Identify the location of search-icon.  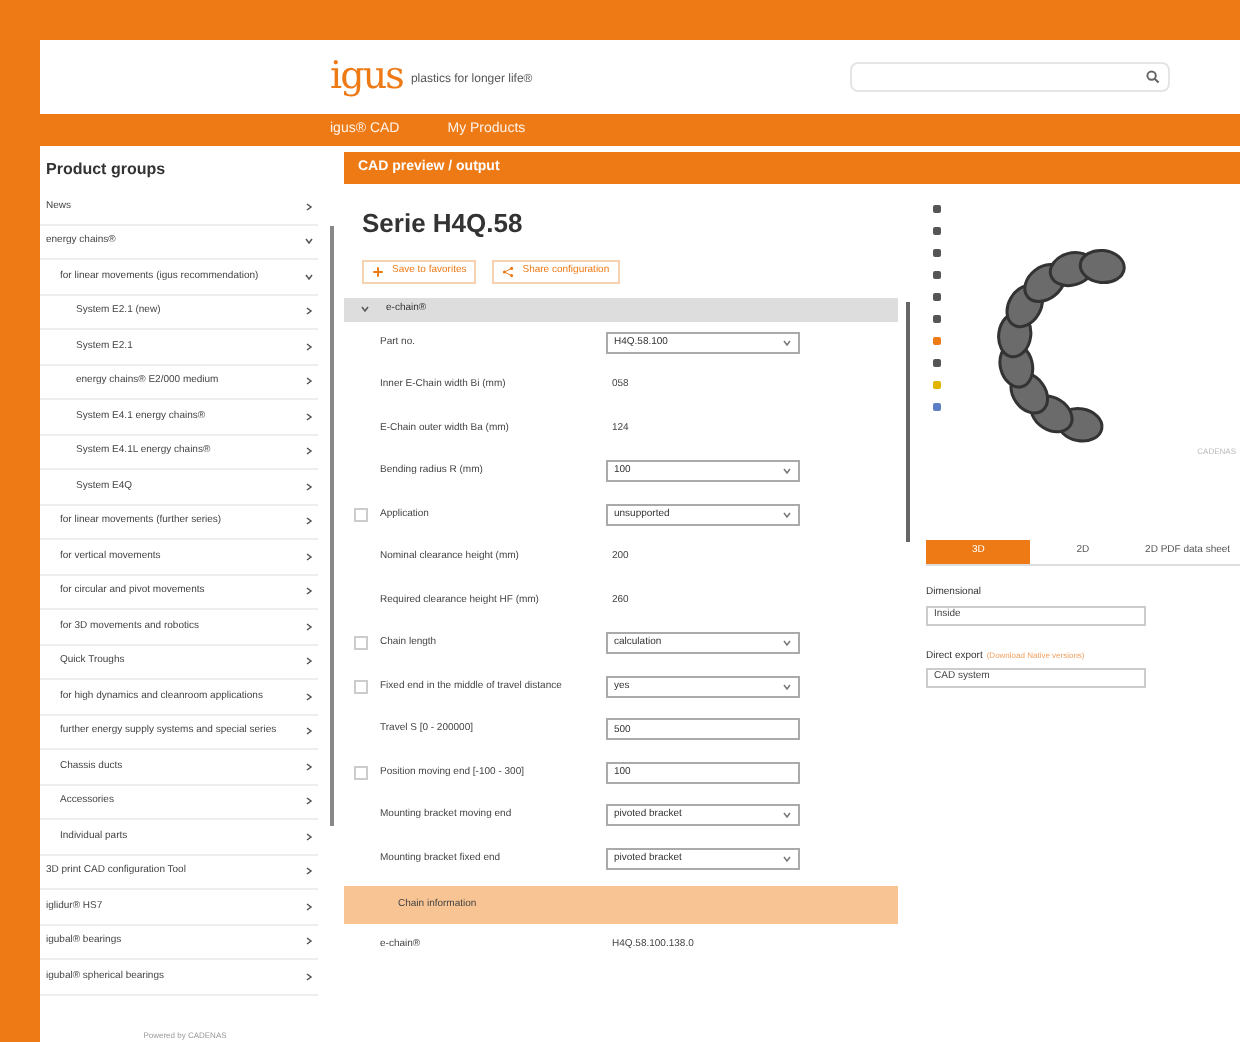
(1153, 77).